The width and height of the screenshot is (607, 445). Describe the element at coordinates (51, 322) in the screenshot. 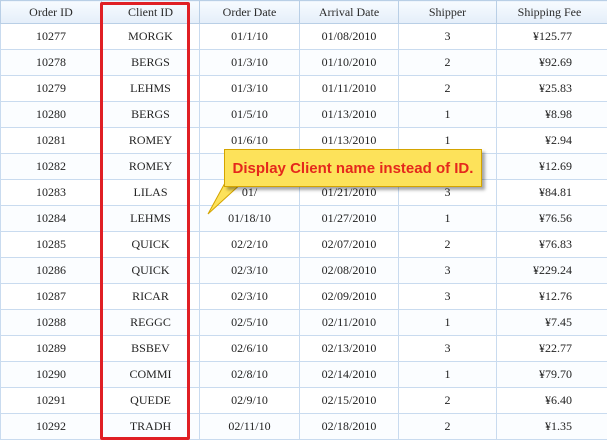

I see `cell-order-id: 10288` at that location.